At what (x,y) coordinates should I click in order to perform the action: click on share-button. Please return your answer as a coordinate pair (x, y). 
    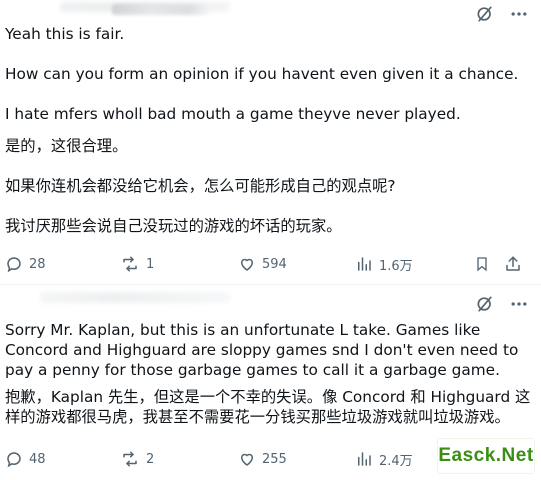
    Looking at the image, I should click on (513, 264).